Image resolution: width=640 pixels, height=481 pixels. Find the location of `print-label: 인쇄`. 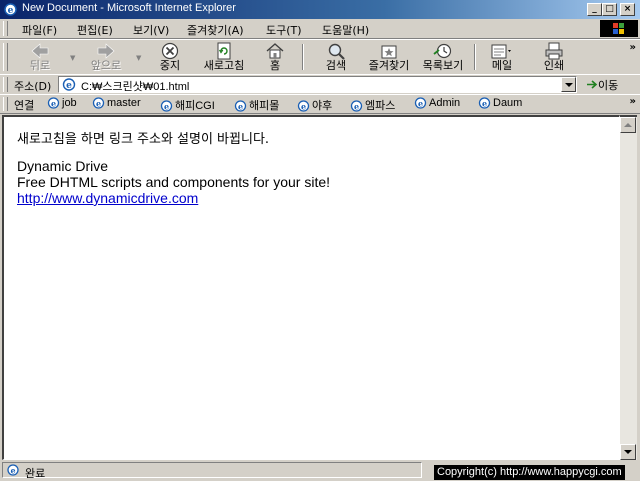

print-label: 인쇄 is located at coordinates (554, 65).